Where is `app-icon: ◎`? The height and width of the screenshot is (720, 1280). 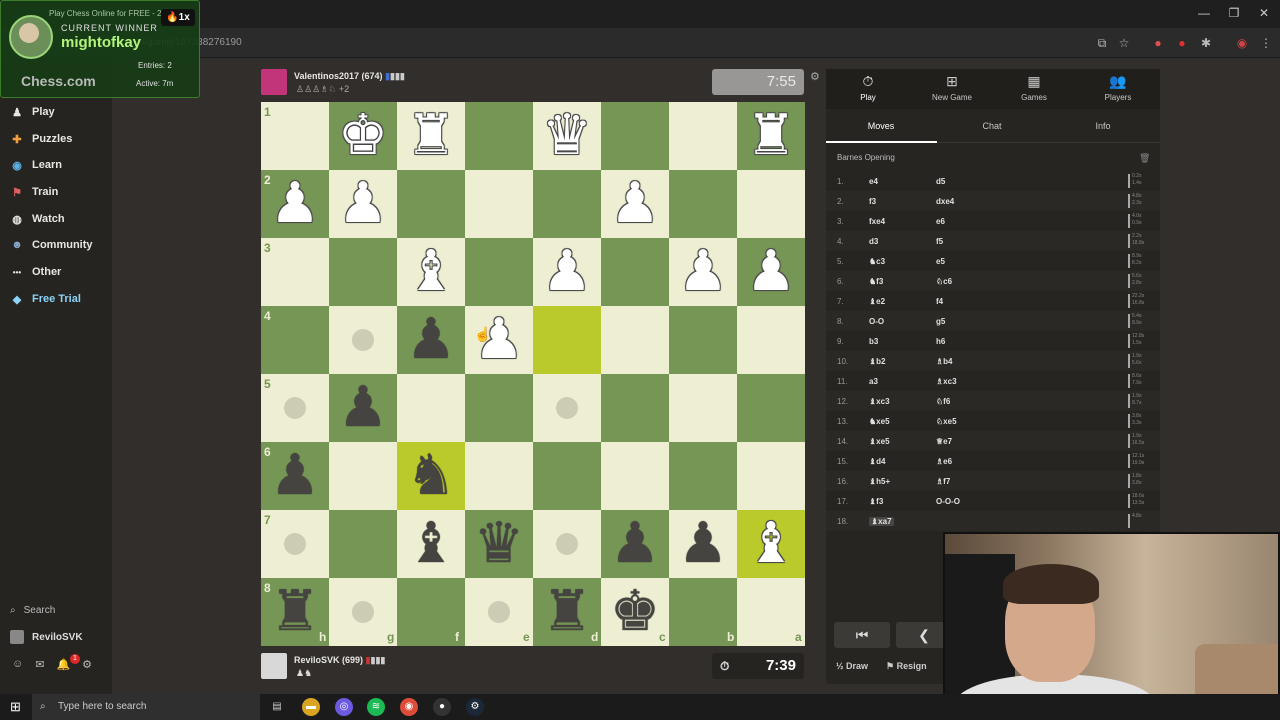 app-icon: ◎ is located at coordinates (344, 707).